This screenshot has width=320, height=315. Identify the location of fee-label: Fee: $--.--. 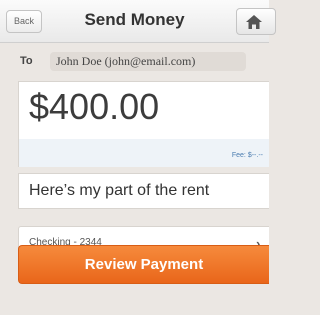
(247, 155).